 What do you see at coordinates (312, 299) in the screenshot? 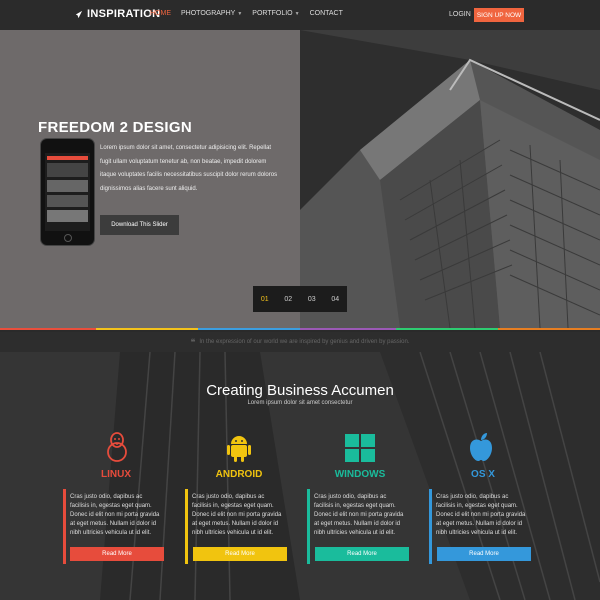
I see `slide-dot-03: 03` at bounding box center [312, 299].